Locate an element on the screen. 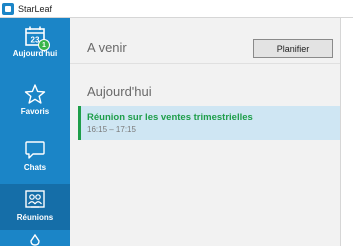 Image resolution: width=353 pixels, height=246 pixels. sidebar-item-meetings: Réunions is located at coordinates (35, 207).